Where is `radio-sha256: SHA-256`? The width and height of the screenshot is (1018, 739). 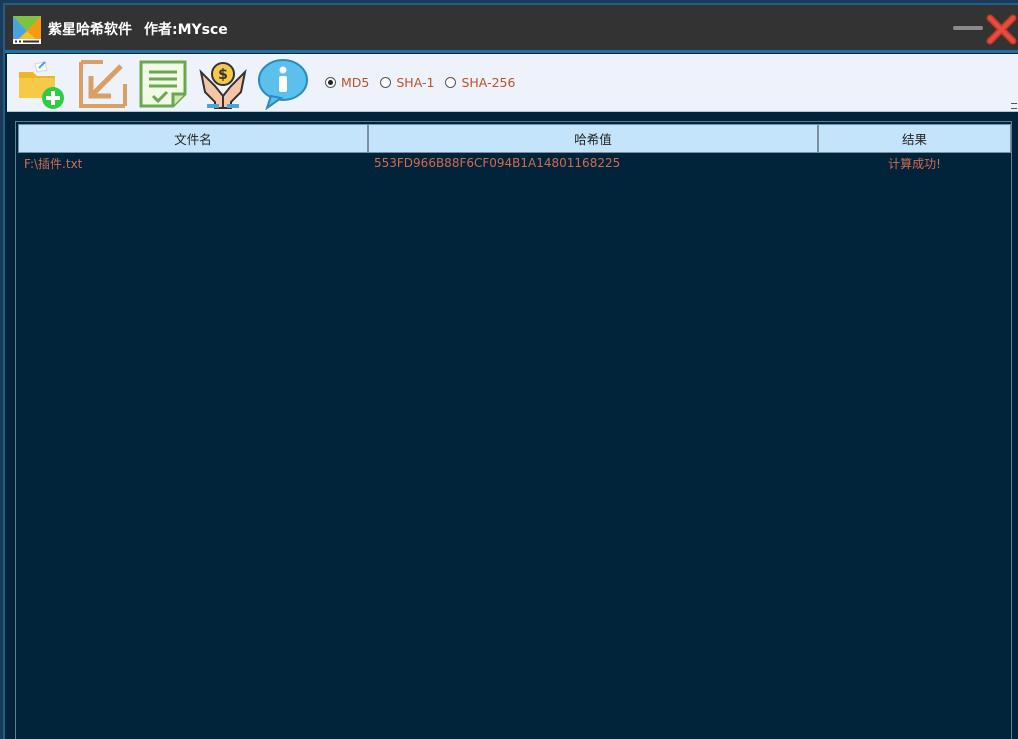
radio-sha256: SHA-256 is located at coordinates (480, 82).